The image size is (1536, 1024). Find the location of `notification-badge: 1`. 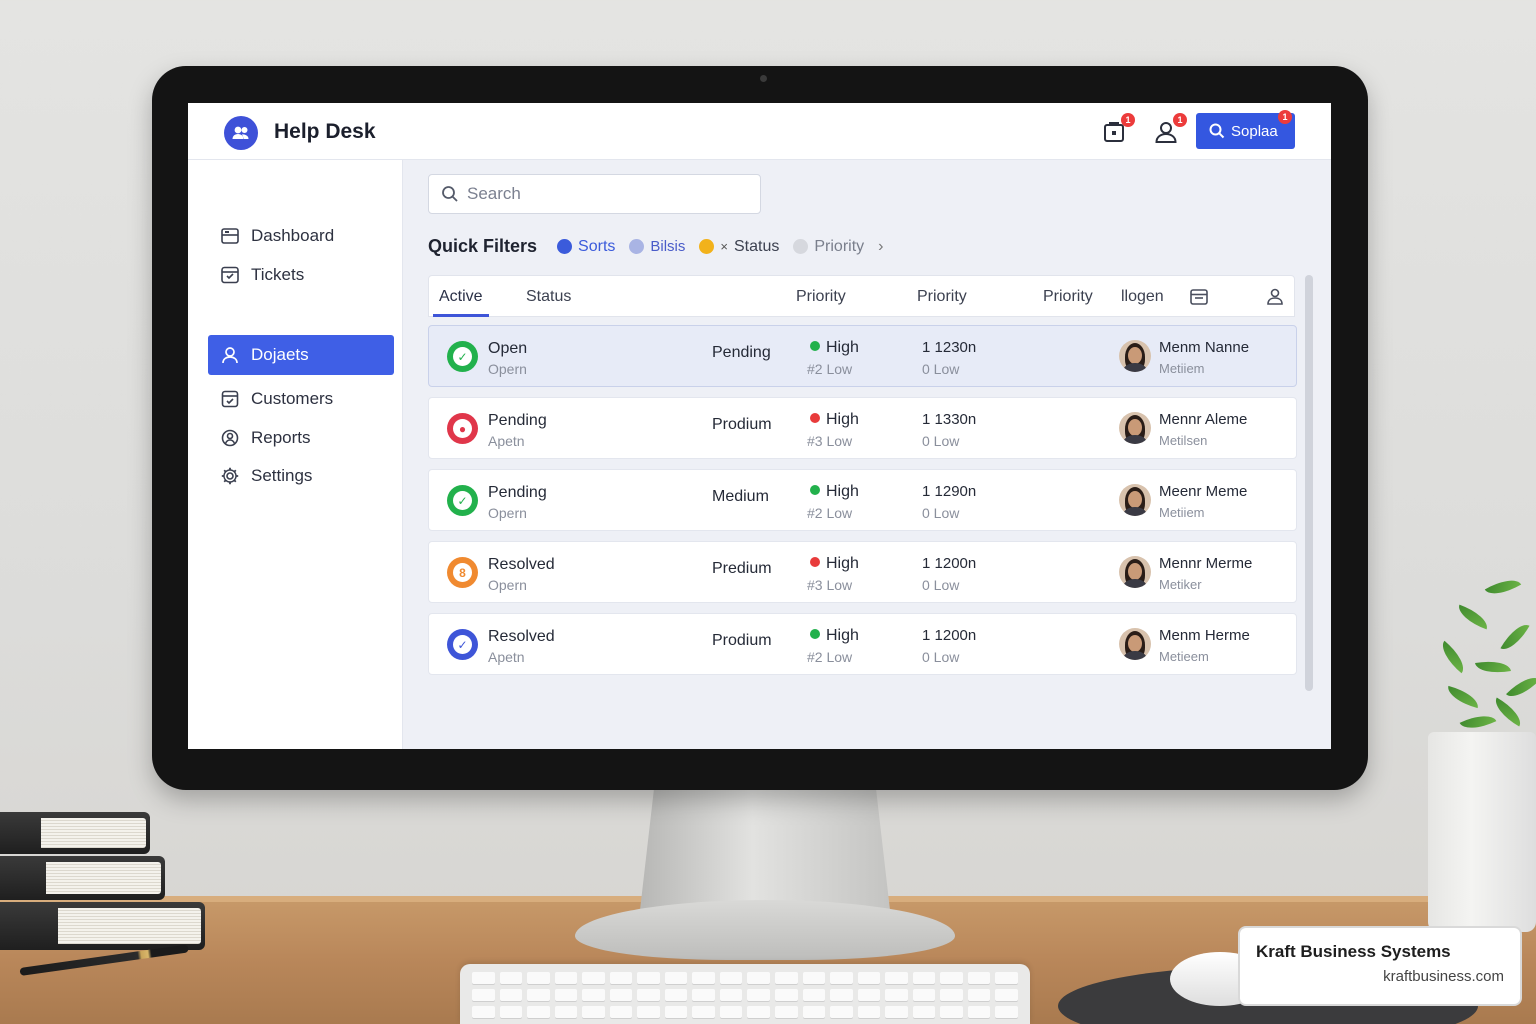

notification-badge: 1 is located at coordinates (1128, 120).